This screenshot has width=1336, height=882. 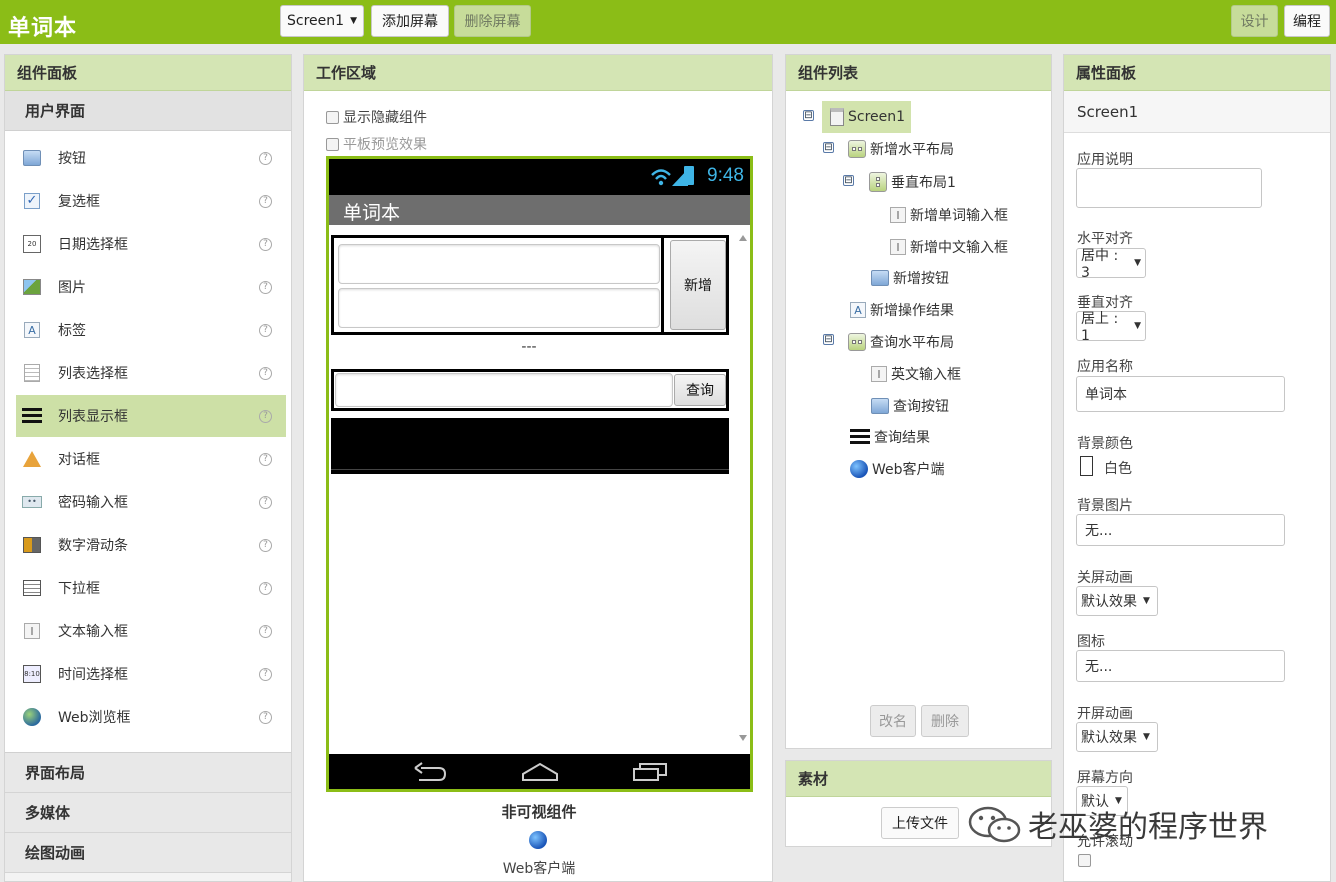 What do you see at coordinates (725, 175) in the screenshot?
I see `status-clock: 9:48` at bounding box center [725, 175].